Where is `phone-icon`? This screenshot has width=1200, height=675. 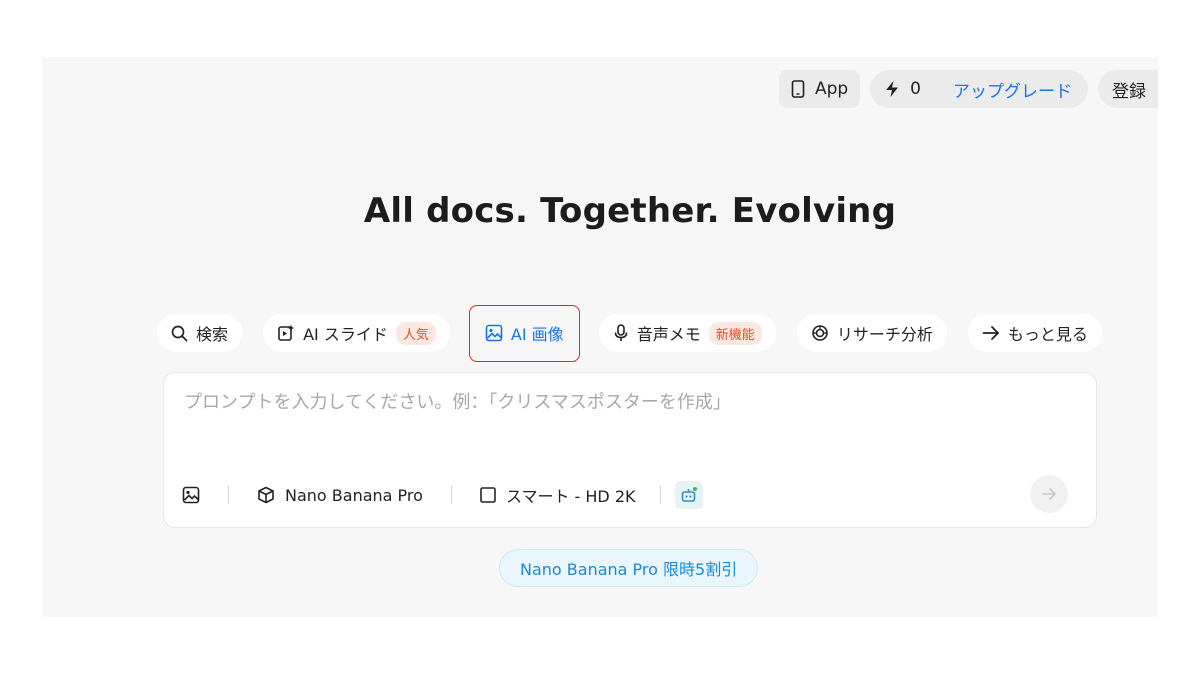
phone-icon is located at coordinates (798, 89).